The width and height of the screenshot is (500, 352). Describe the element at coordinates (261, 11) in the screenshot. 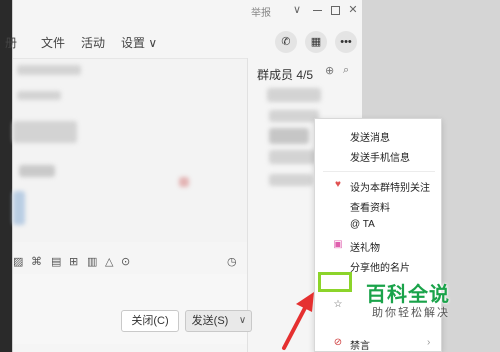

I see `report-link: 举报` at that location.